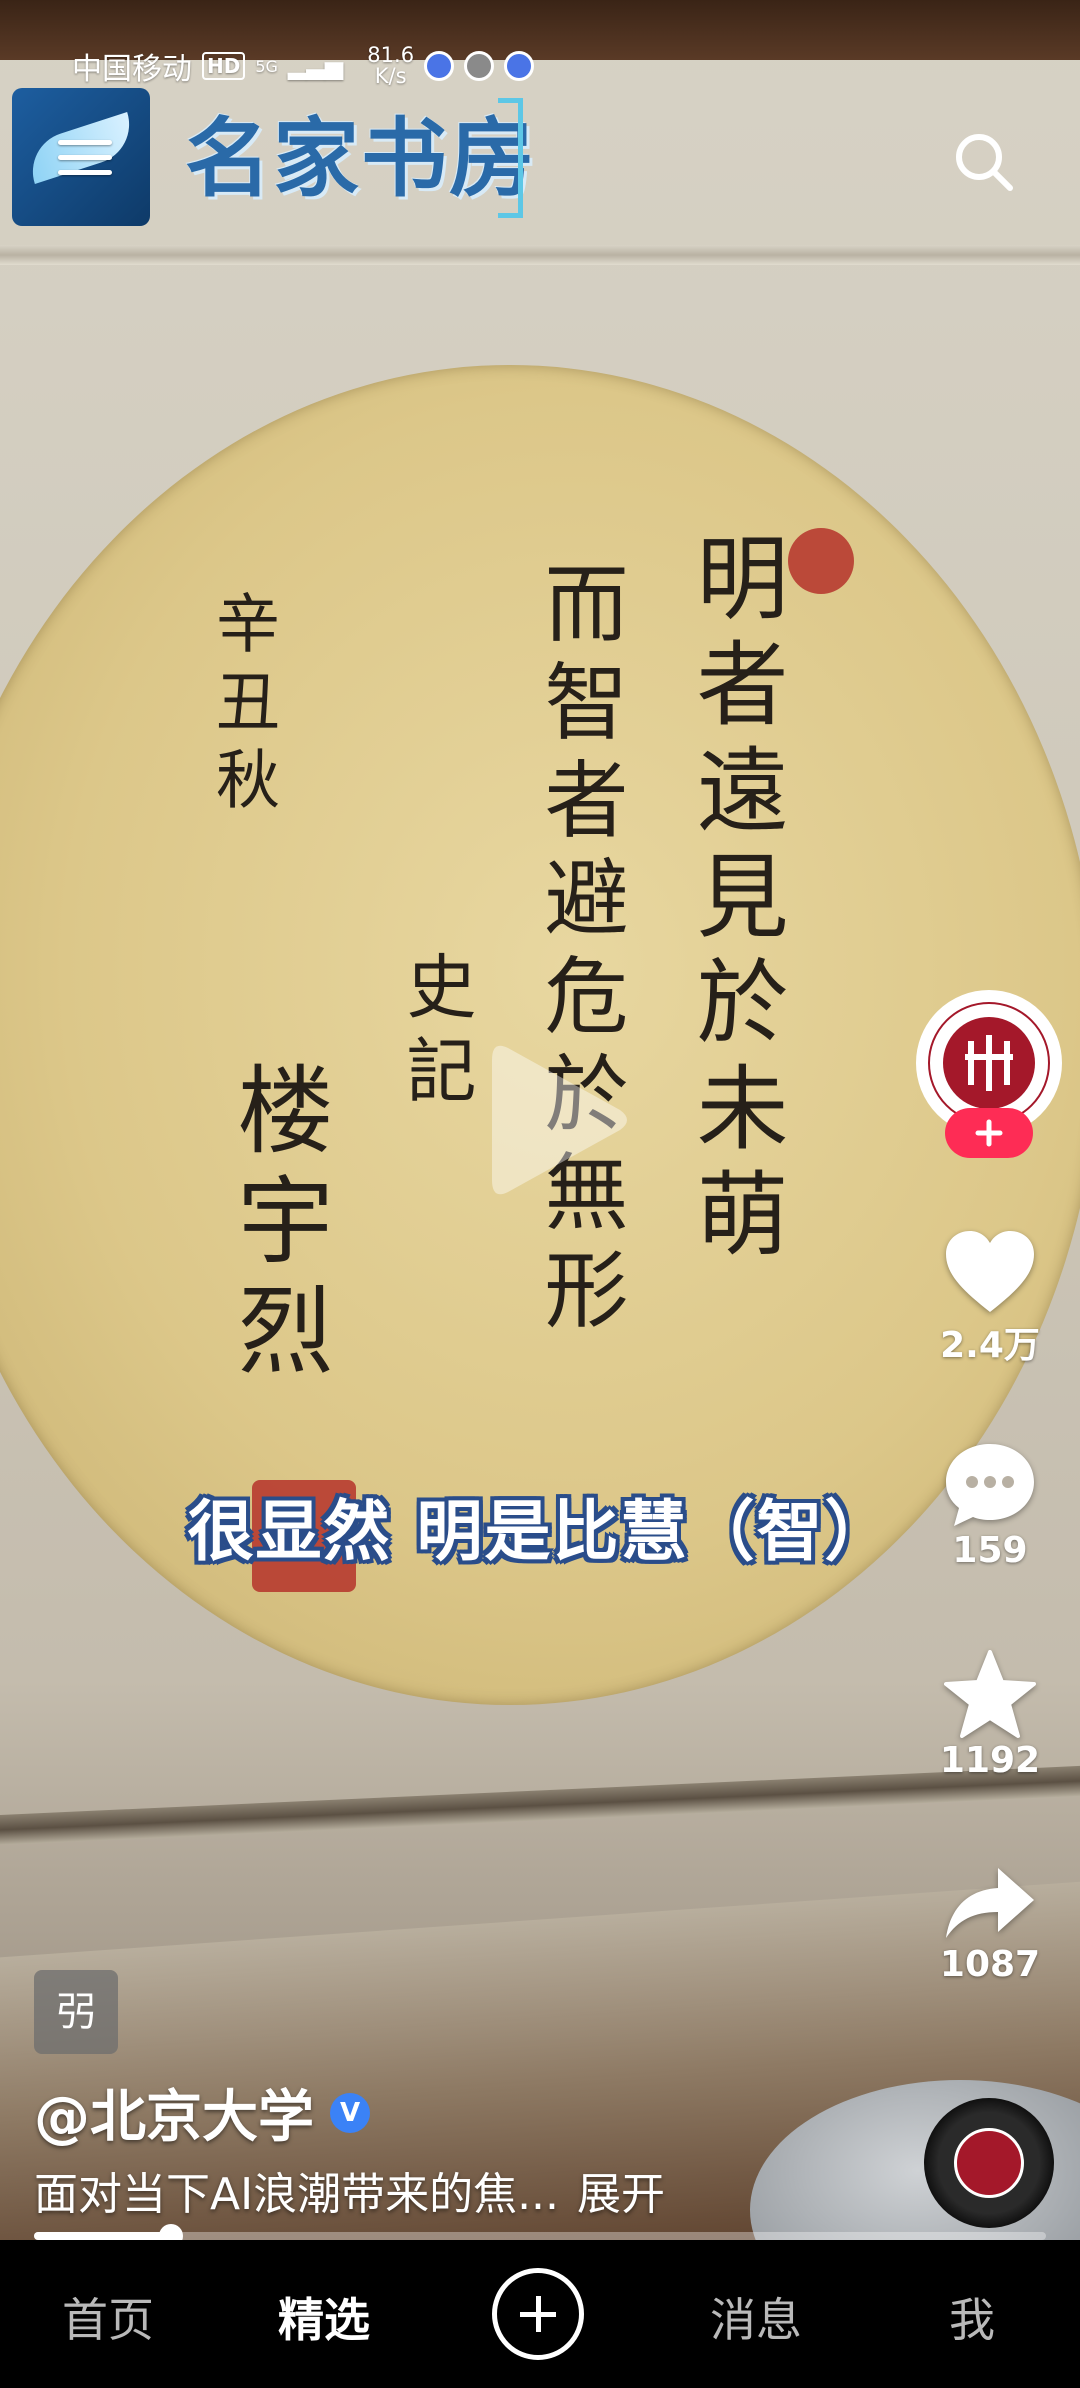 The height and width of the screenshot is (2388, 1080). I want to click on like-button: 2.4万, so click(990, 1298).